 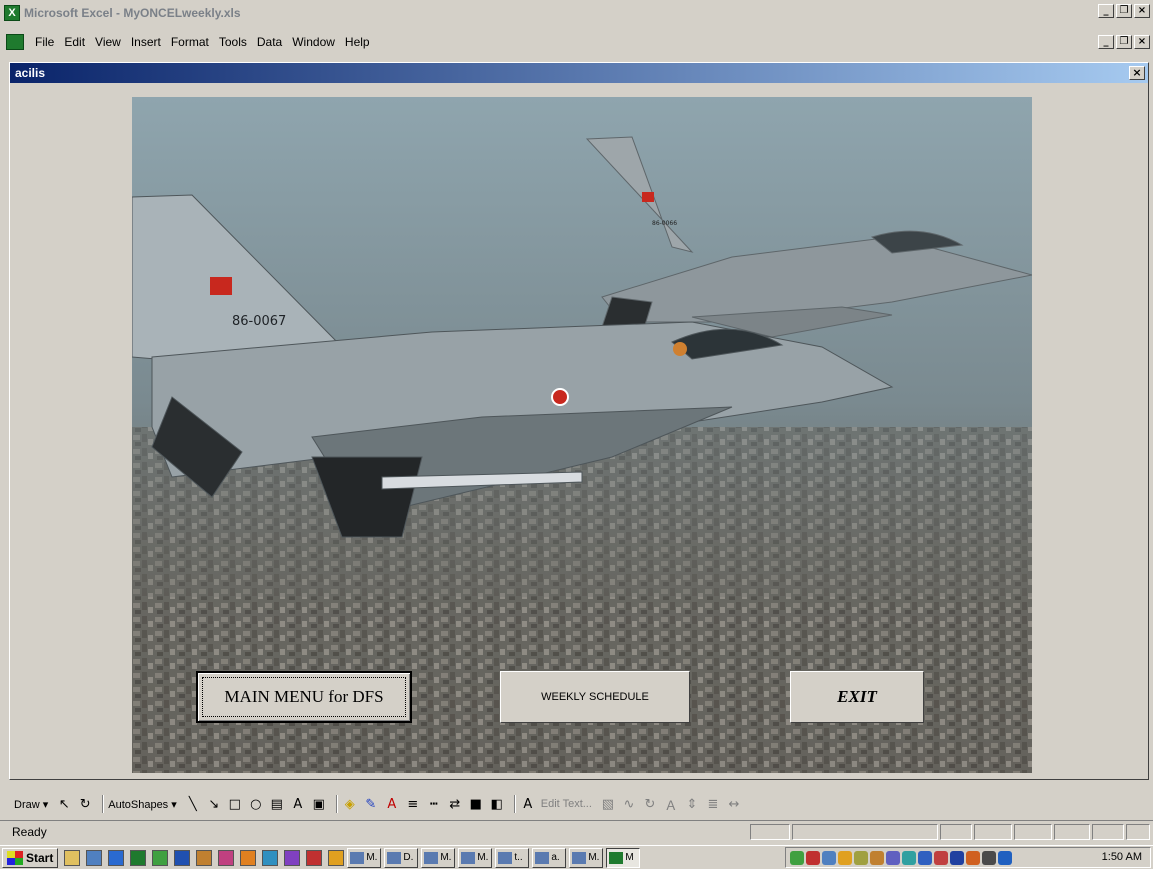 I want to click on 3d-icon: ◧, so click(x=497, y=804).